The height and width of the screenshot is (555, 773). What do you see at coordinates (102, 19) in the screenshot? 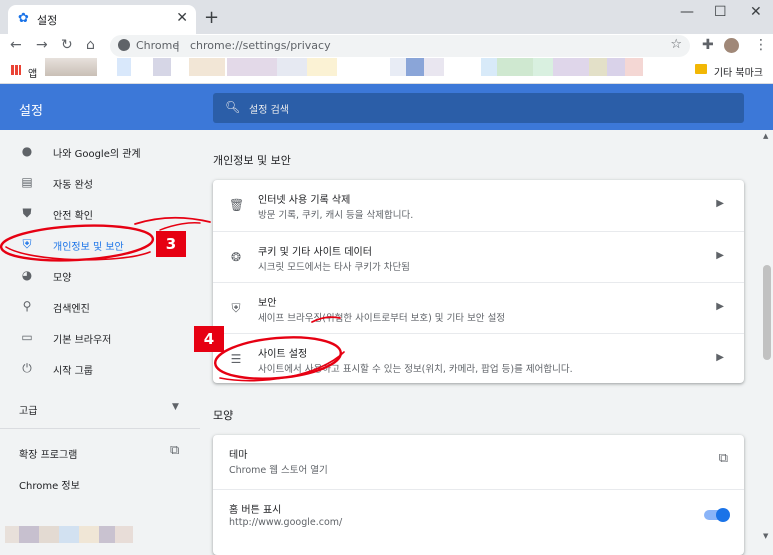
I see `tab-settings: ✿ 설정 ✕` at bounding box center [102, 19].